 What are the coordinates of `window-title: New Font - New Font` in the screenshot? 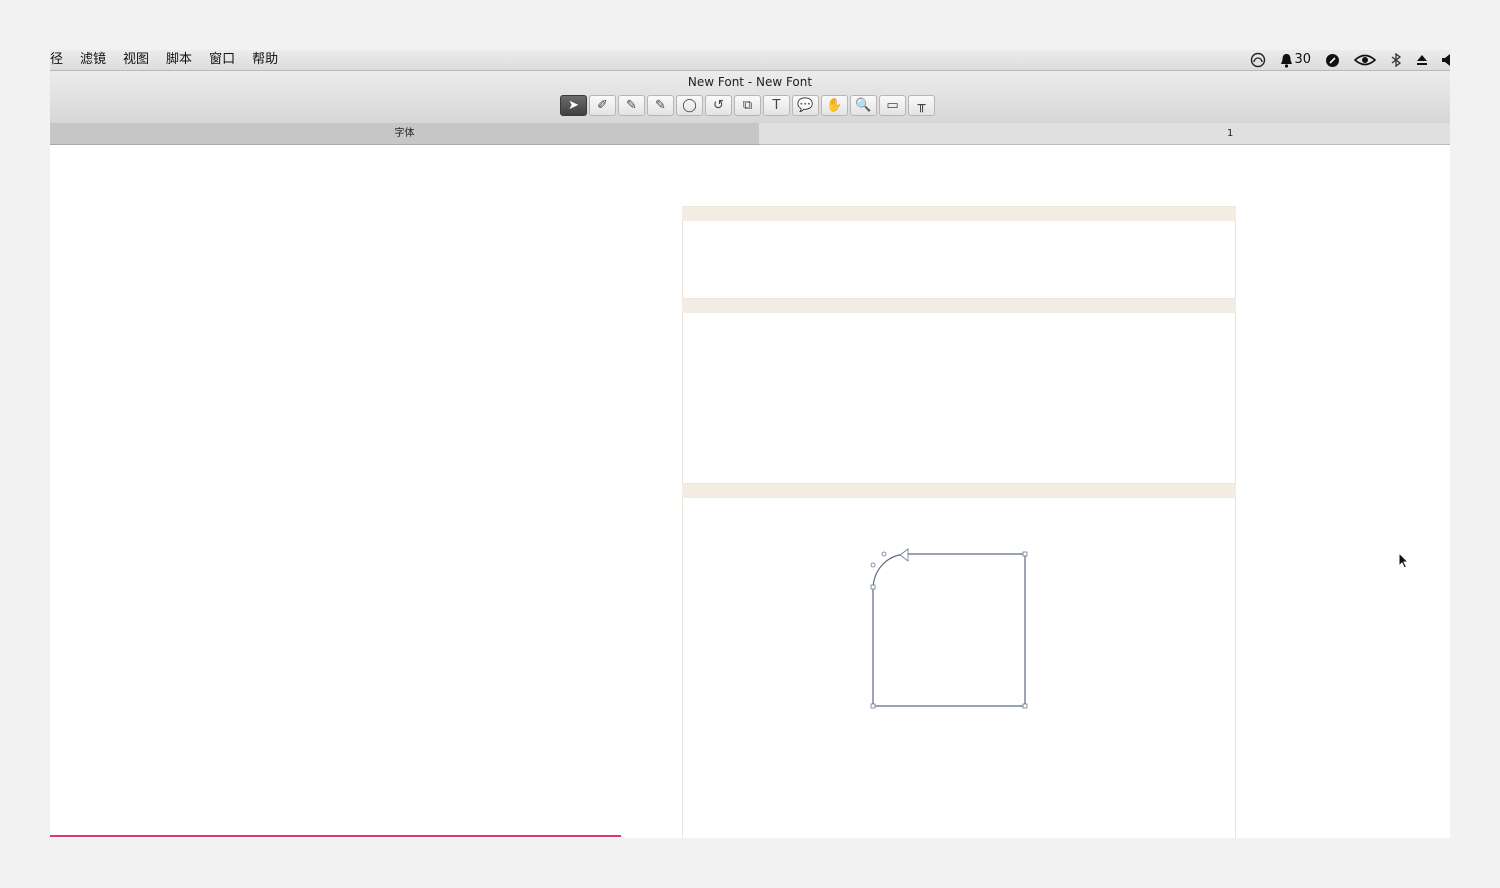 It's located at (750, 82).